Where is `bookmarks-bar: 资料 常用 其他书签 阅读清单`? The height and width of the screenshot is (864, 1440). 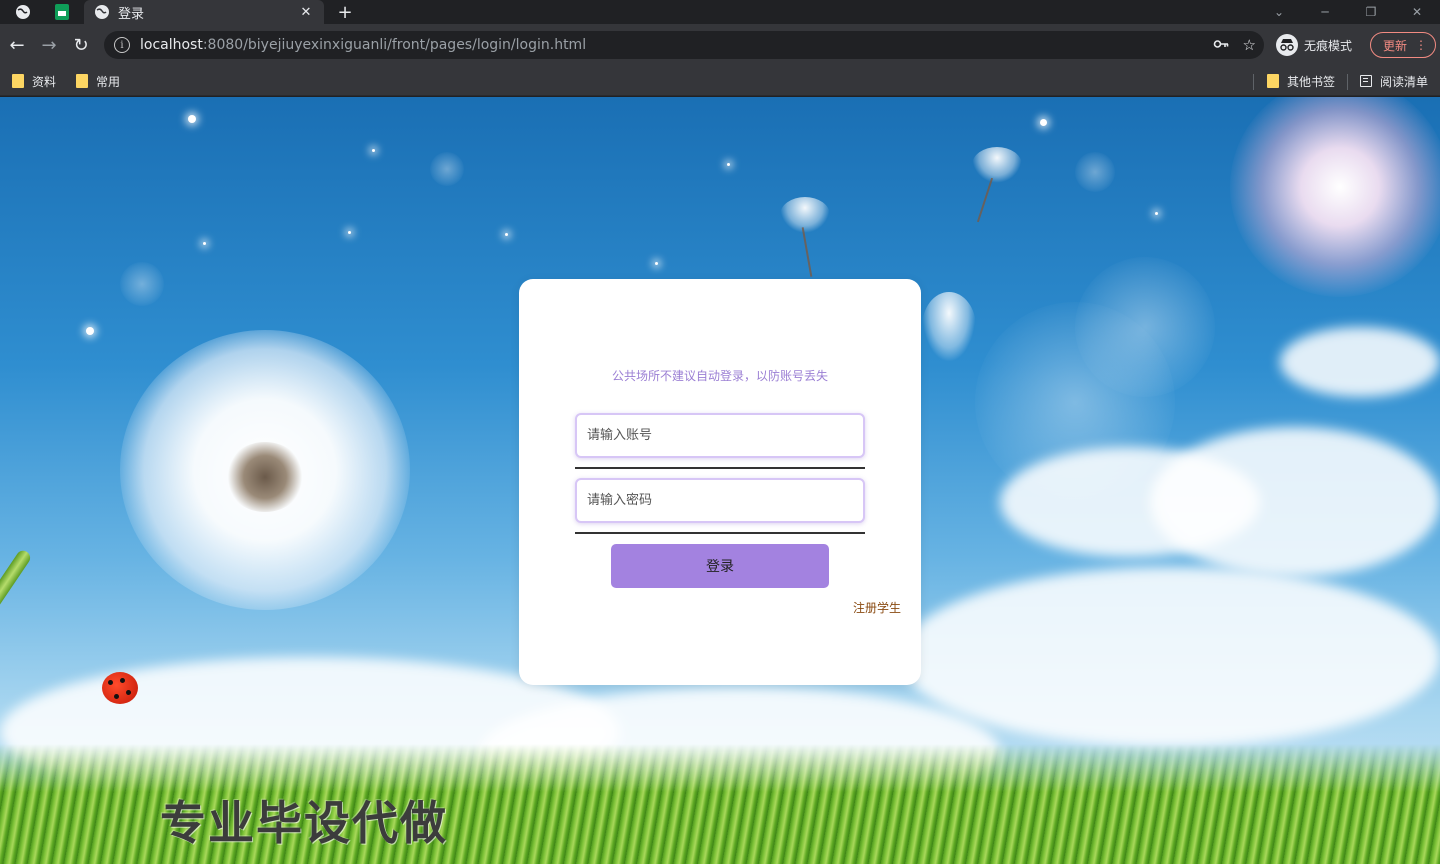
bookmarks-bar: 资料 常用 其他书签 阅读清单 is located at coordinates (720, 81).